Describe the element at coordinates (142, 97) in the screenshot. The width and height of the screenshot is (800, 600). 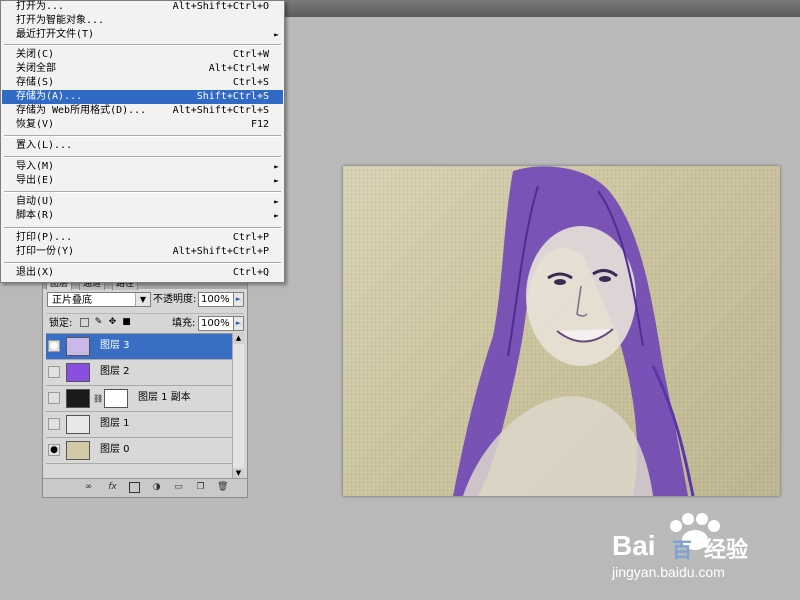
I see `menu-item-save-as: 存储为(A)... Shift+Ctrl+S` at that location.